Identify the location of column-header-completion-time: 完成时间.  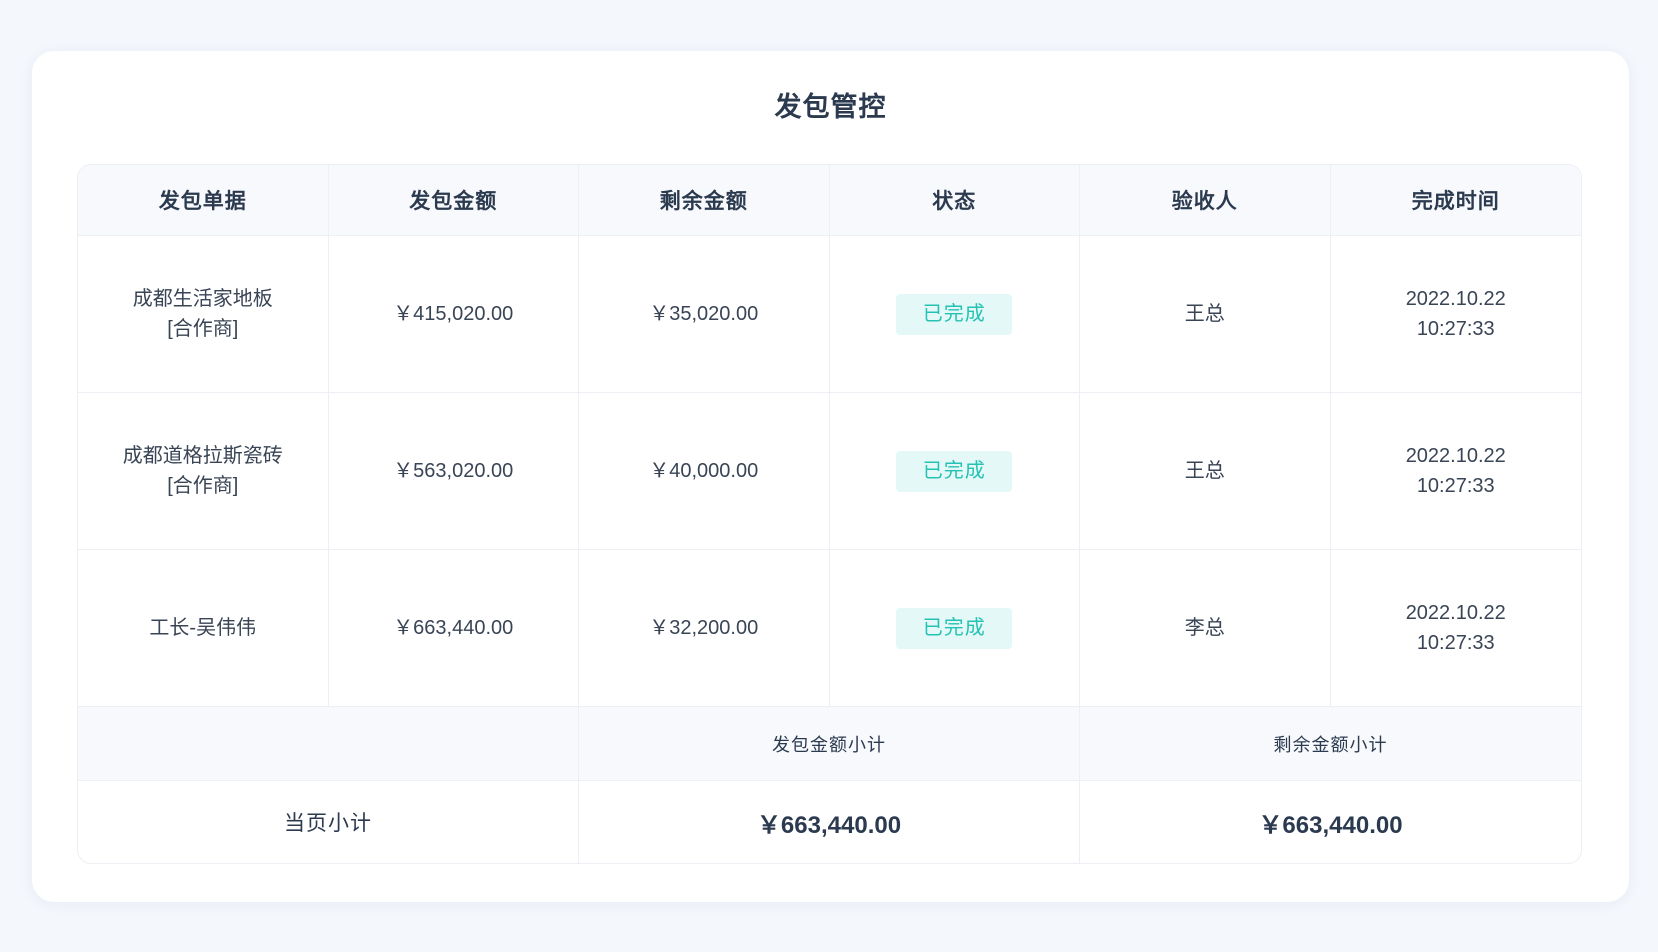
(1455, 201).